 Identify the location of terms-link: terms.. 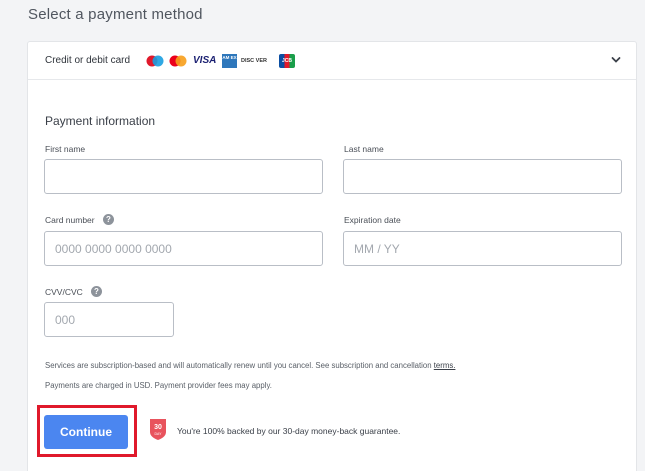
(445, 365).